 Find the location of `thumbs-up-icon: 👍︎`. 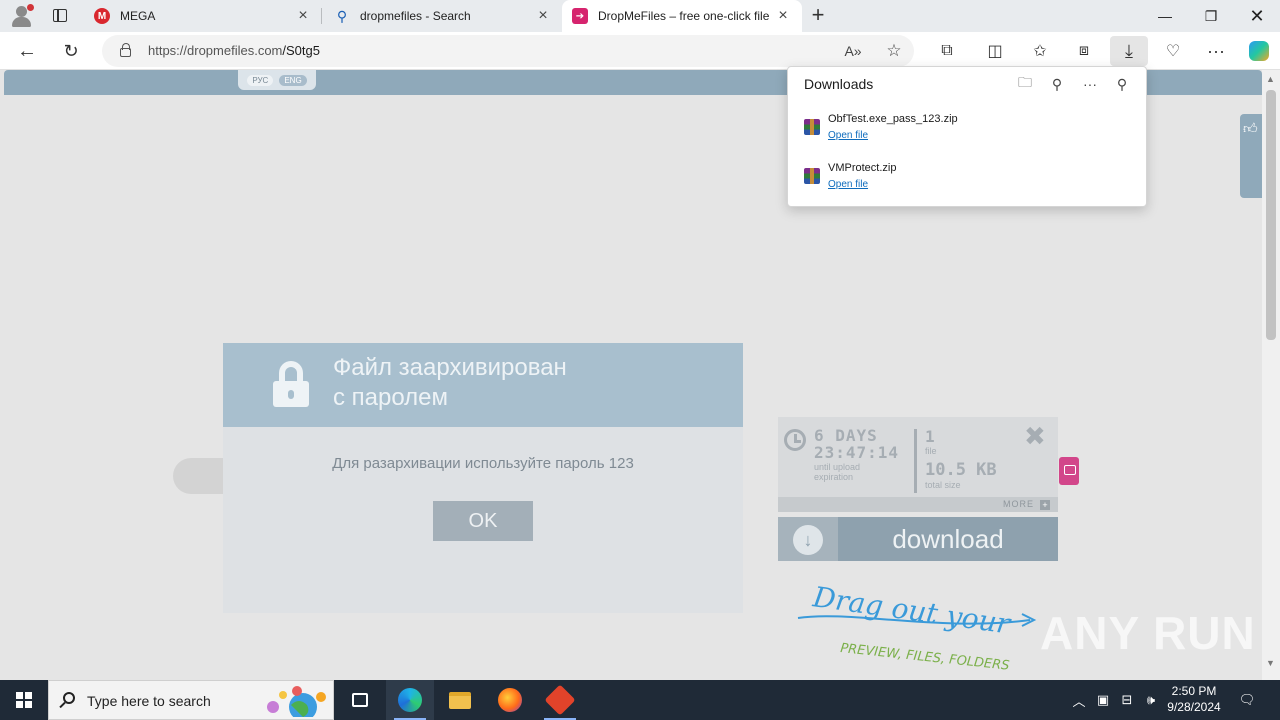

thumbs-up-icon: 👍︎ is located at coordinates (1250, 128).